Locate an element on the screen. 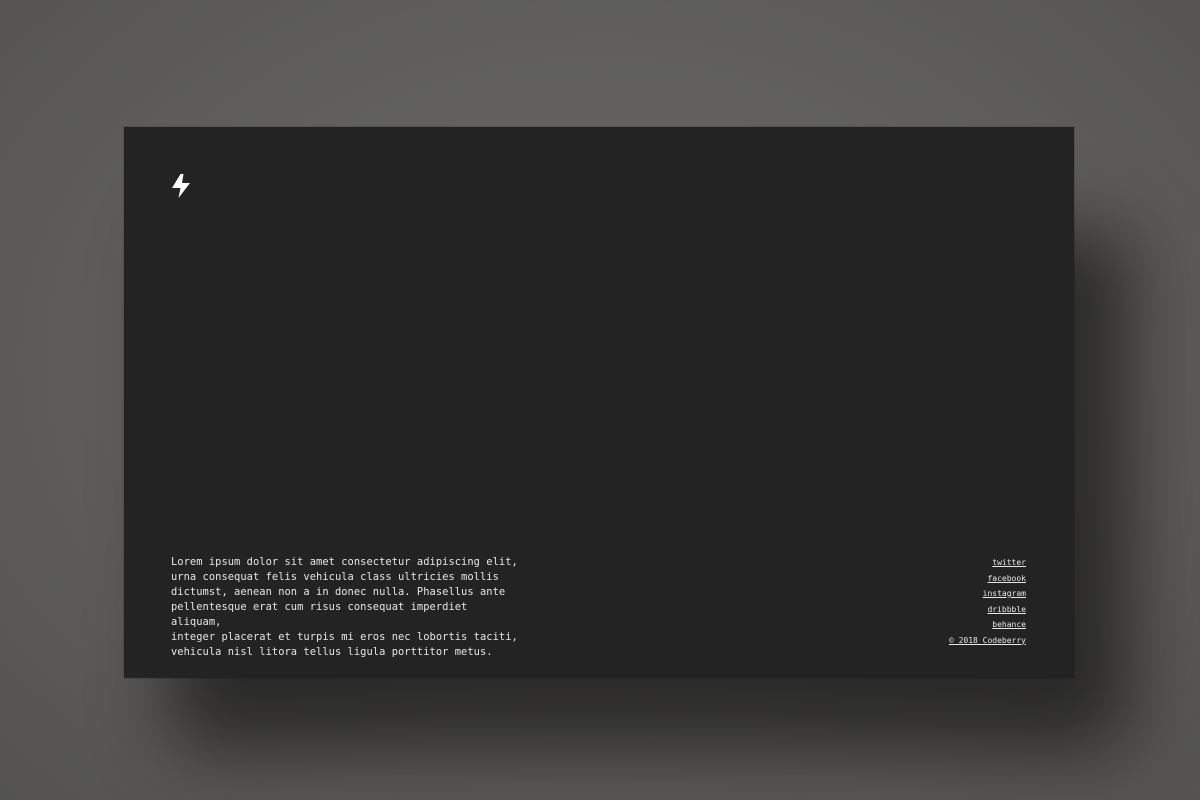  list-item: behance is located at coordinates (987, 625).